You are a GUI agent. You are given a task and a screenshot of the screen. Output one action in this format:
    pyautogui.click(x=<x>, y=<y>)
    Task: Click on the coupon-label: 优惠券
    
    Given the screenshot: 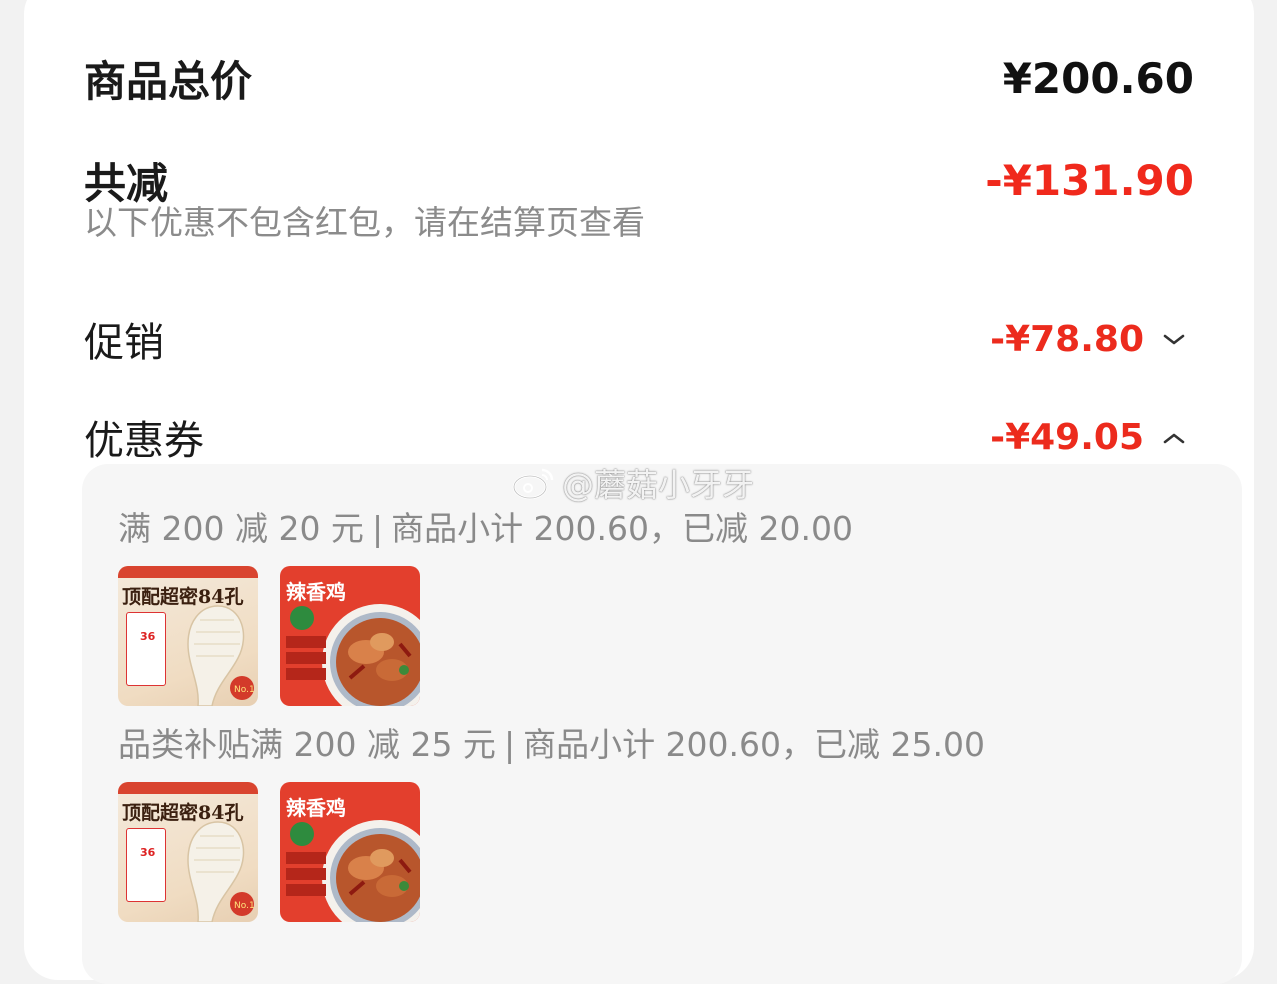 What is the action you would take?
    pyautogui.click(x=144, y=441)
    